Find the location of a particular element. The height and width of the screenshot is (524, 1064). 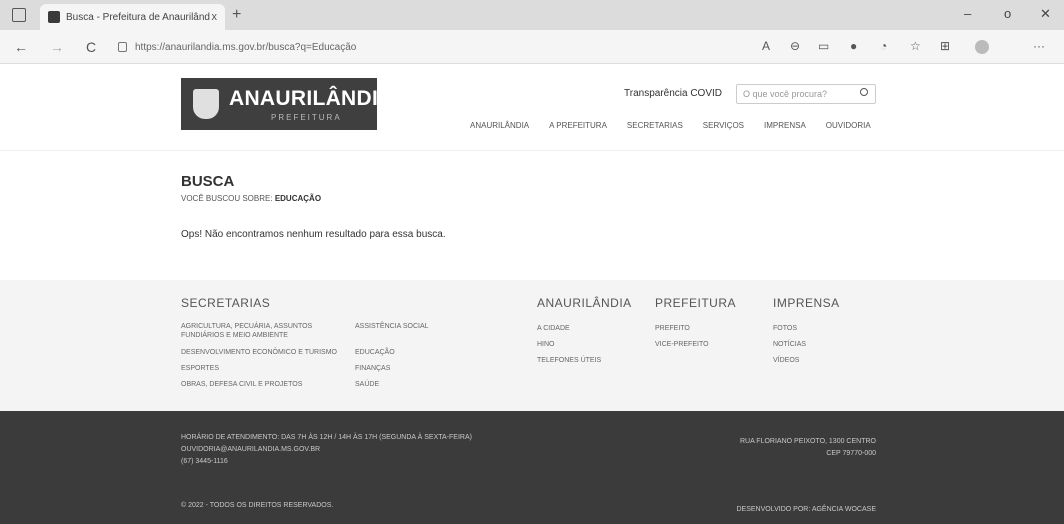

nav-item-imprensa: IMPRENSA is located at coordinates (785, 125).